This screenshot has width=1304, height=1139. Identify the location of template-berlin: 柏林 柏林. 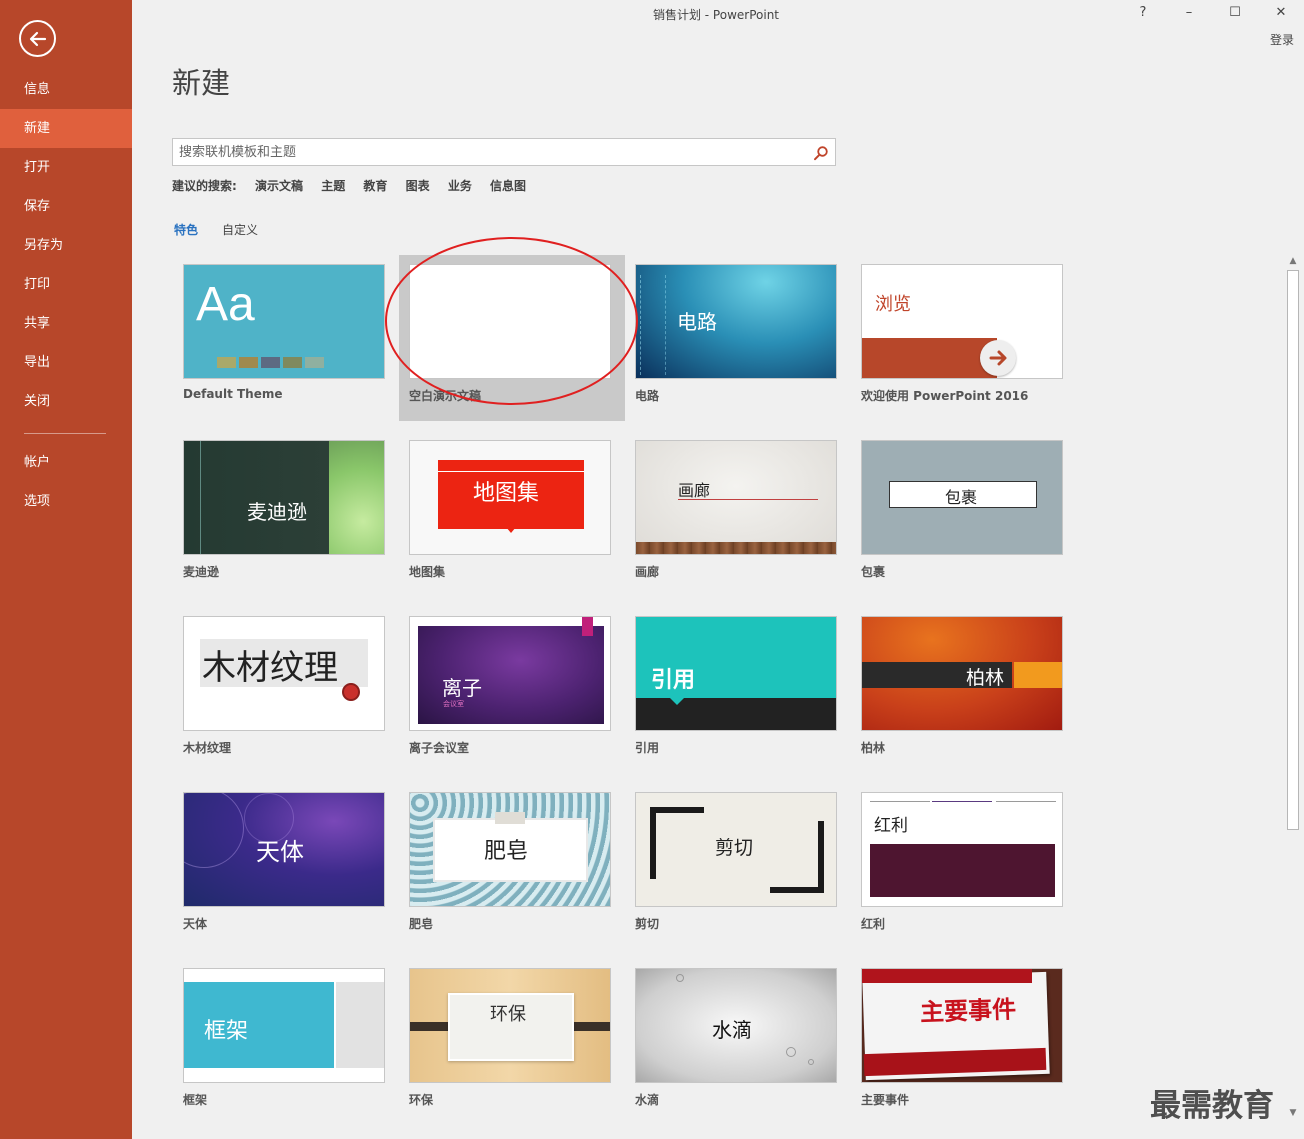
(964, 690).